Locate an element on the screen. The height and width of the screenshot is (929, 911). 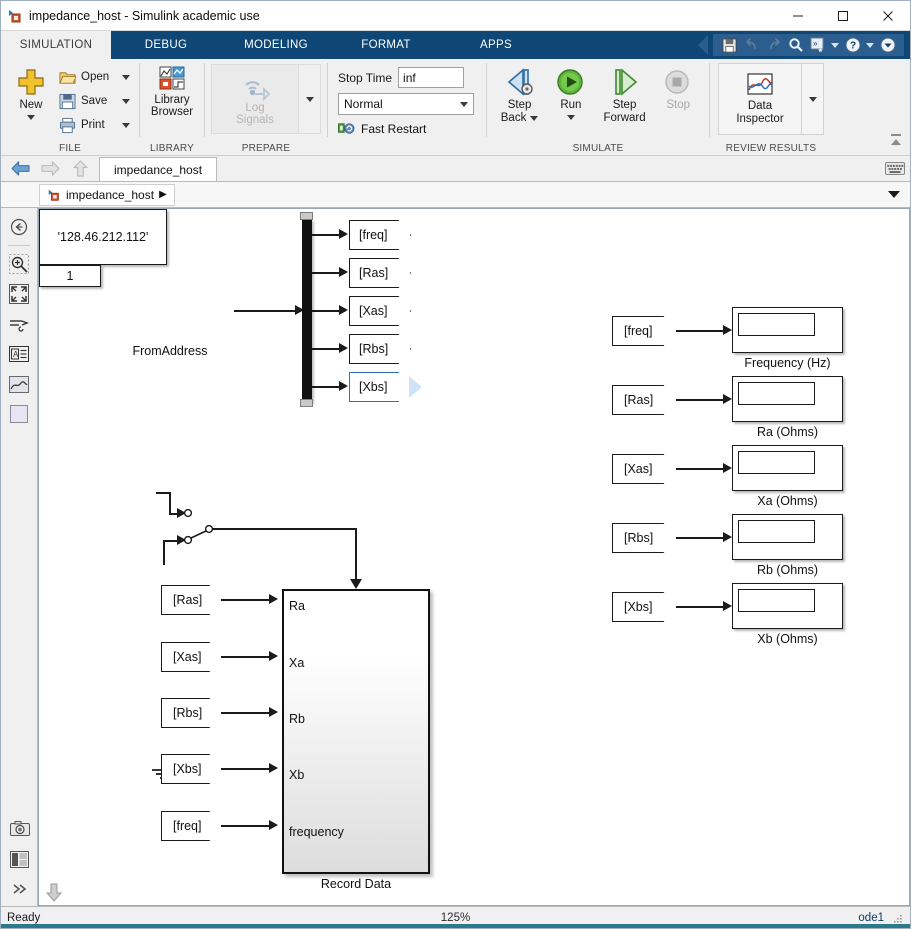
tab-debug: DEBUG is located at coordinates (166, 45).